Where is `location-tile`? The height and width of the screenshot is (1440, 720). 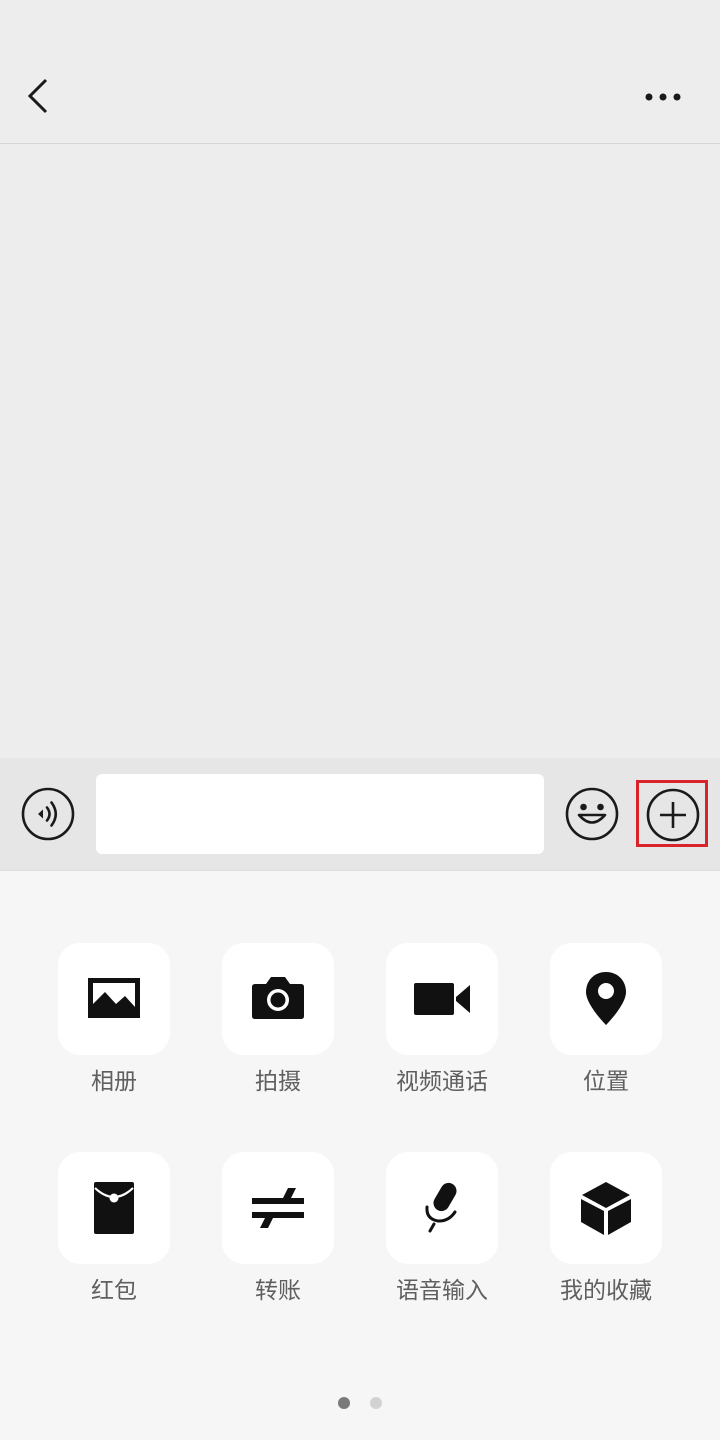
location-tile is located at coordinates (606, 999).